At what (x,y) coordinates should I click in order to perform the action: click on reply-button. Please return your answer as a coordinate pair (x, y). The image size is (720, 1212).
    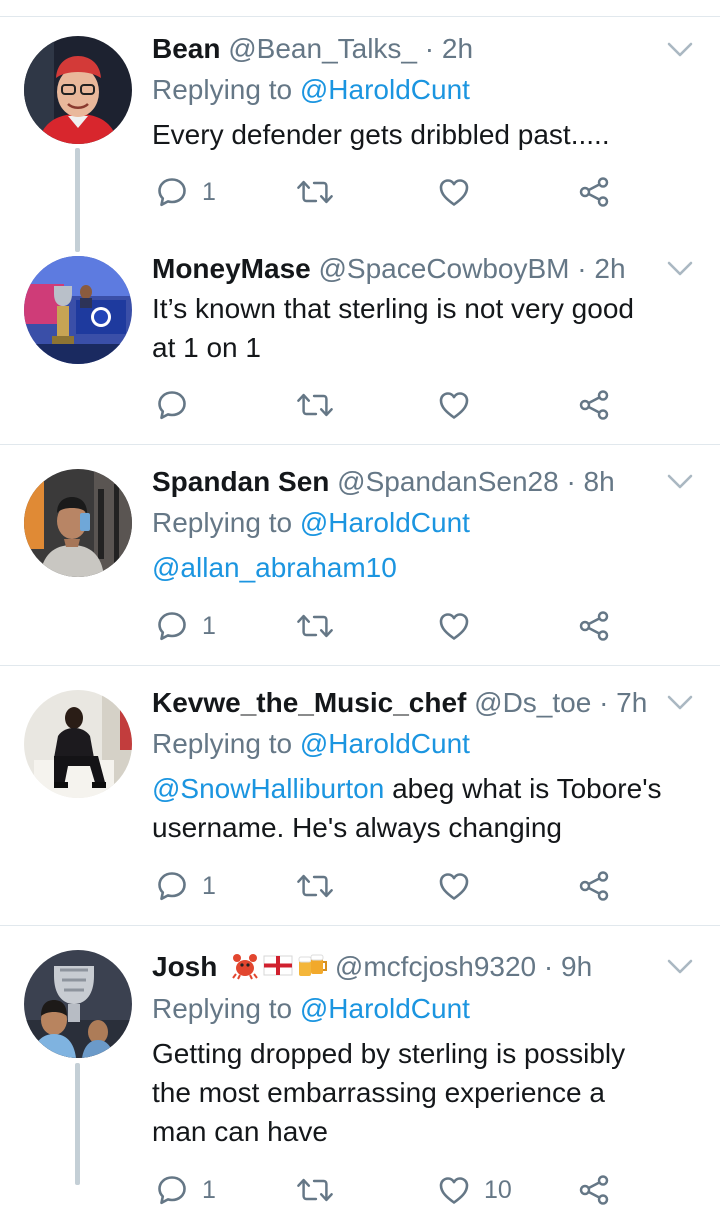
    Looking at the image, I should click on (179, 405).